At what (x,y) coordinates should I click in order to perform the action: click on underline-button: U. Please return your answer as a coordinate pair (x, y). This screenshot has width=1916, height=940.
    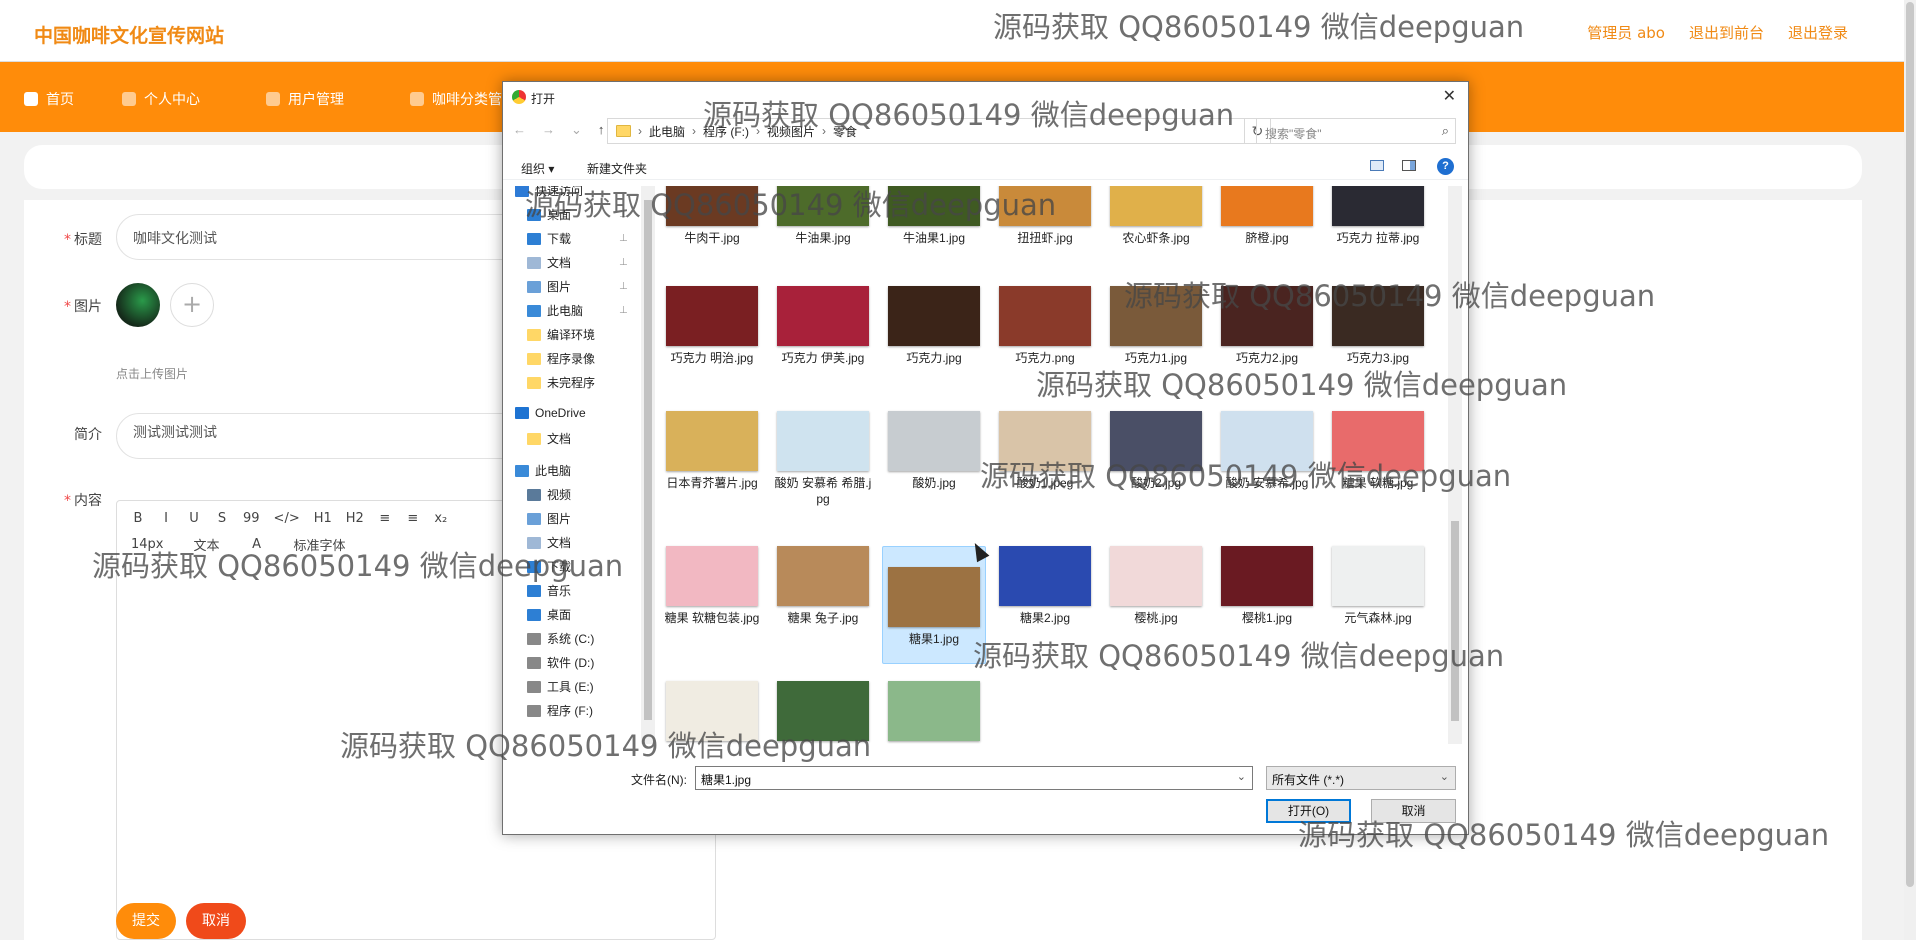
    Looking at the image, I should click on (194, 518).